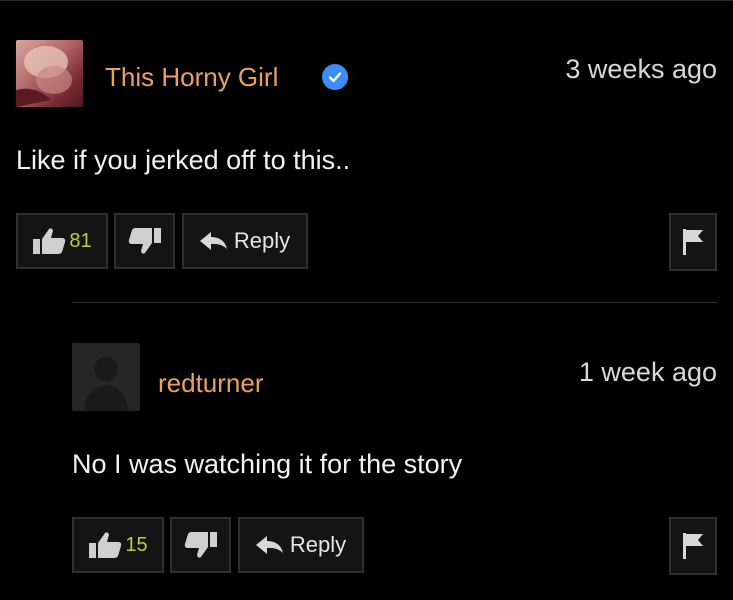 The image size is (733, 600). Describe the element at coordinates (183, 160) in the screenshot. I see `comment-text: Like if you jerked off to this..` at that location.